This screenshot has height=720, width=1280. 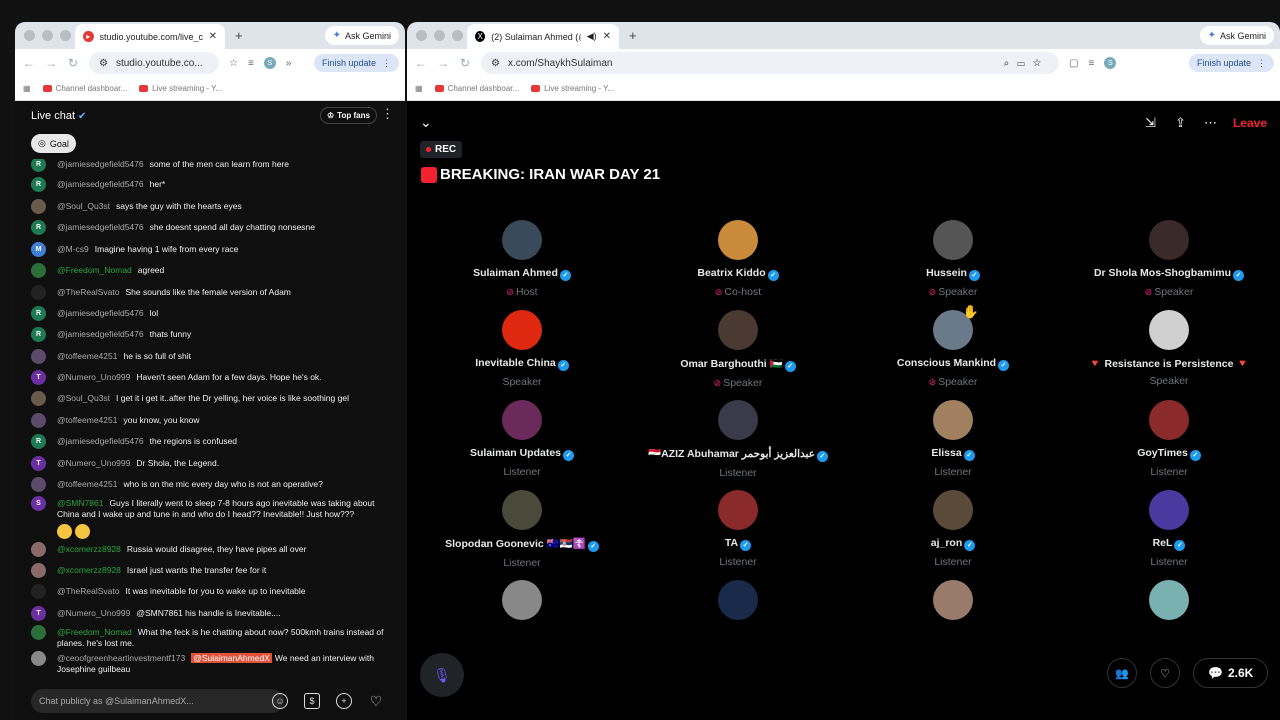 What do you see at coordinates (38, 249) in the screenshot?
I see `chat-avatar: M` at bounding box center [38, 249].